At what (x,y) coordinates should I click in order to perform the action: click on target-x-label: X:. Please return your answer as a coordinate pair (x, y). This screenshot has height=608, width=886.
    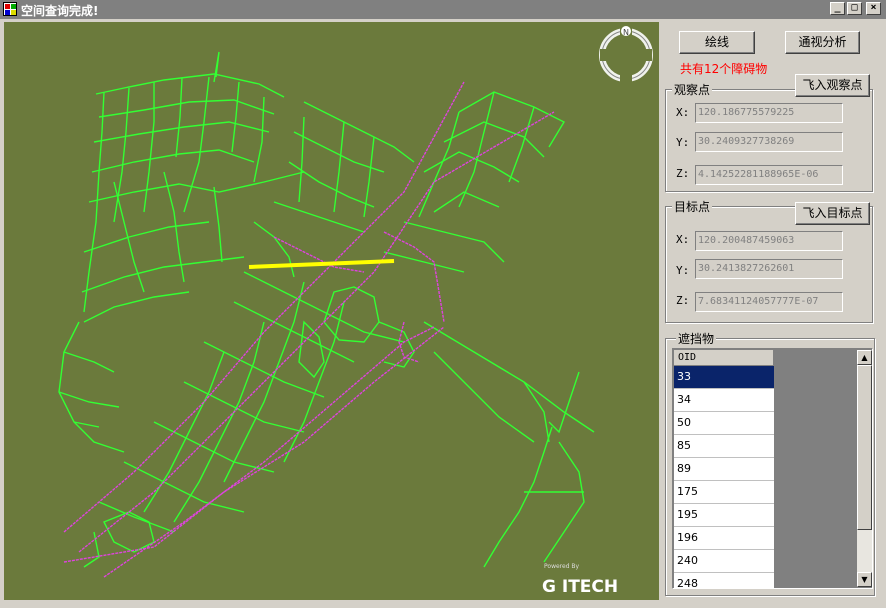
    Looking at the image, I should click on (683, 239).